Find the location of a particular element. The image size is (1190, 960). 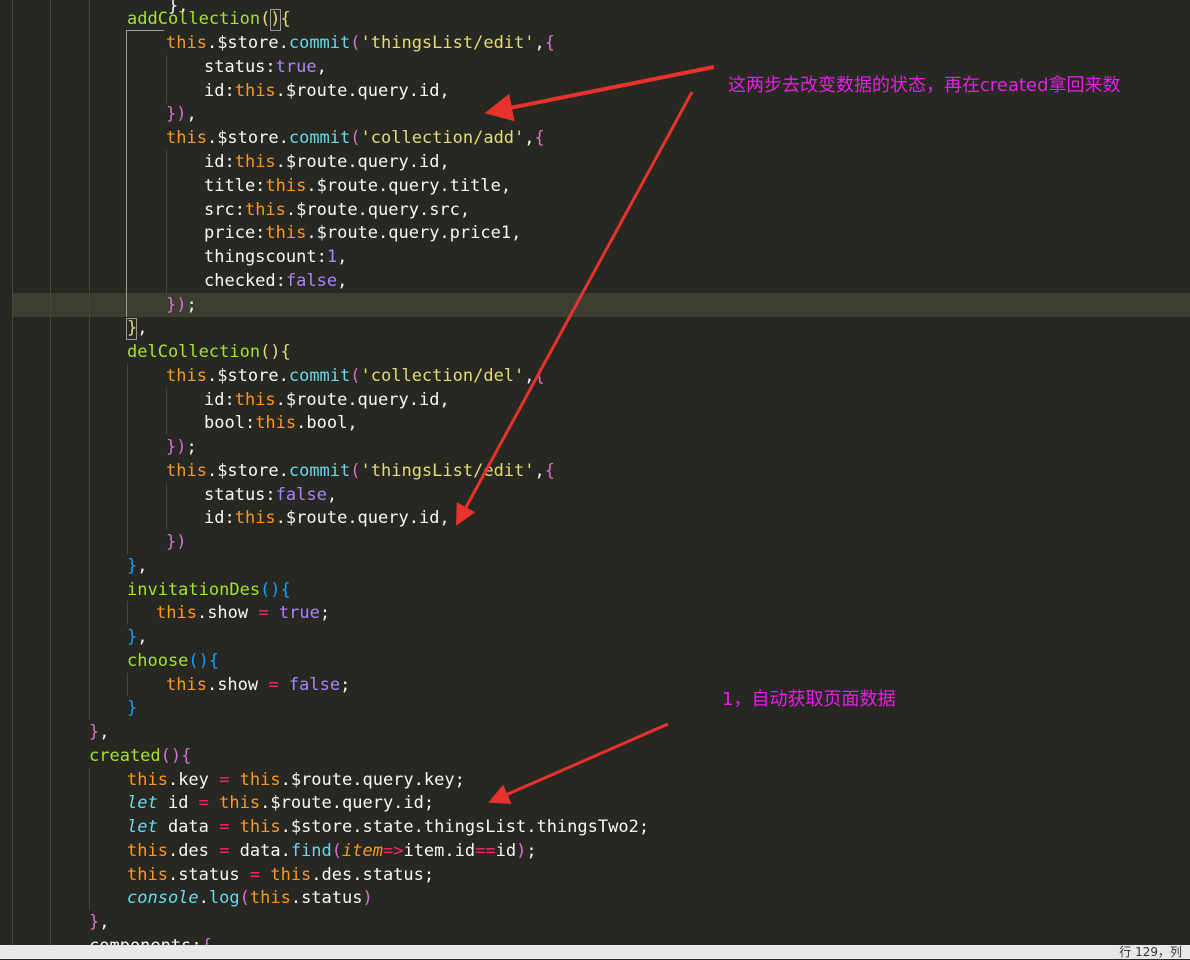

code-line: bool:this.bool, is located at coordinates (281, 423).